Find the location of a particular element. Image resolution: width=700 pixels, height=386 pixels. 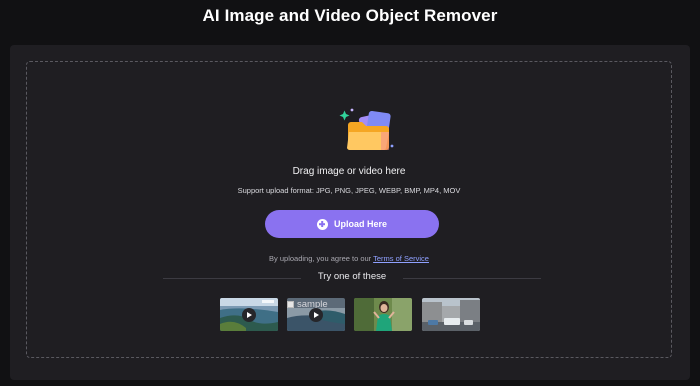

sample-thumb-coastal-video is located at coordinates (249, 314).